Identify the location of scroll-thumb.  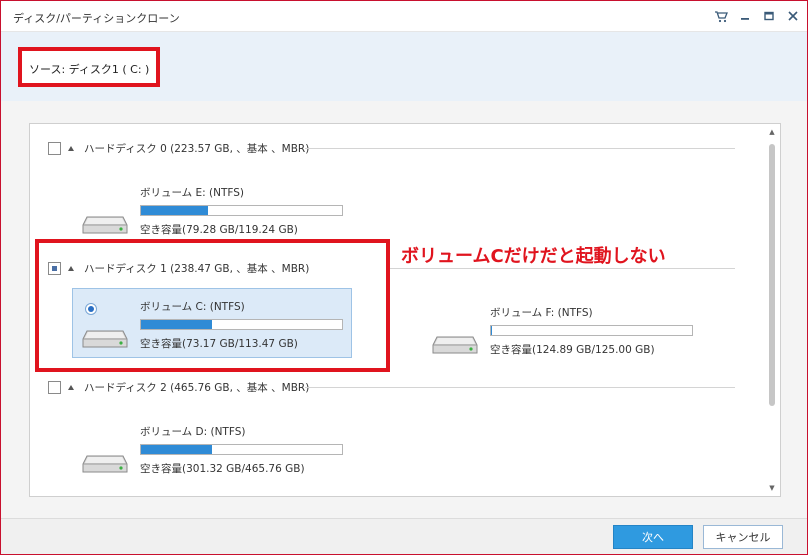
(772, 275).